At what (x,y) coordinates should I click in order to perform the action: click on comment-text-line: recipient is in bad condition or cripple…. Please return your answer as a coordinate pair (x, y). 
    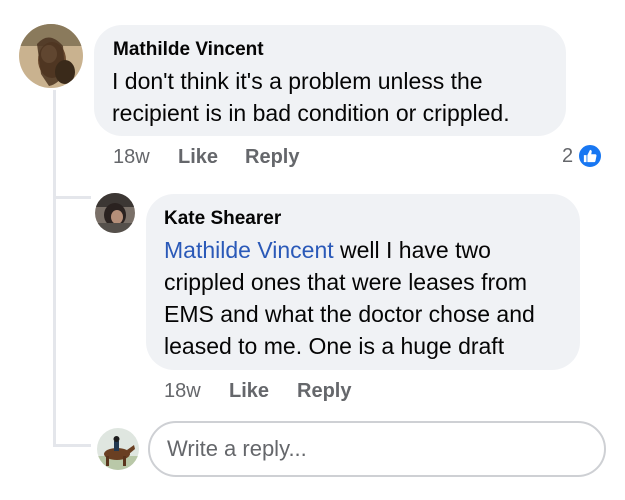
    Looking at the image, I should click on (311, 113).